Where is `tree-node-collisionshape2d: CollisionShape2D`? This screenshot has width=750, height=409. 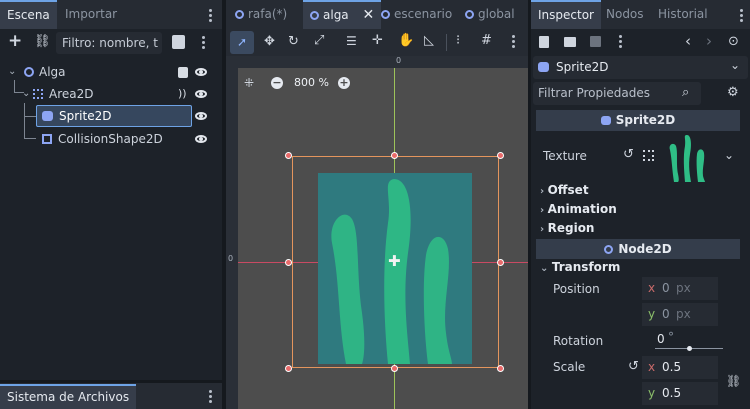 tree-node-collisionshape2d: CollisionShape2D is located at coordinates (111, 139).